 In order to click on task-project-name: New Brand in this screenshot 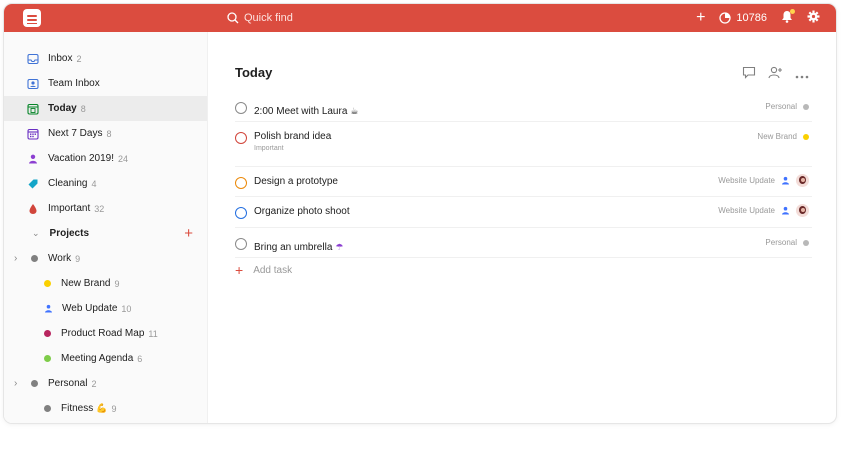, I will do `click(777, 136)`.